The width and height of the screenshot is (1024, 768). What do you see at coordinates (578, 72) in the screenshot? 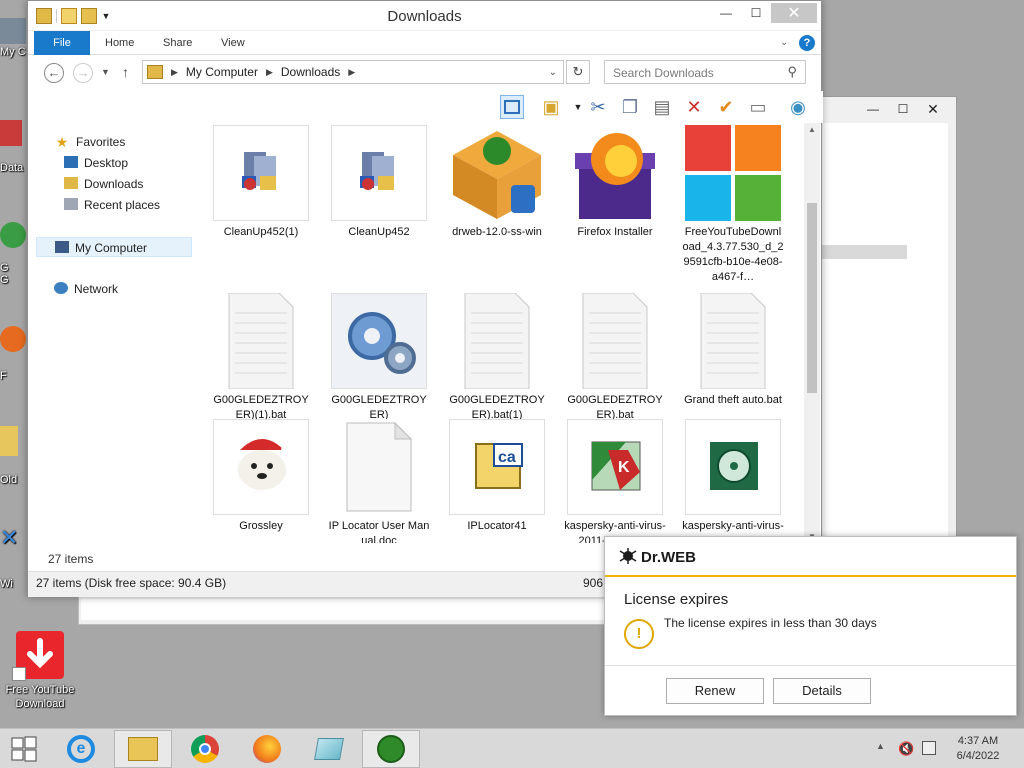
I see `refresh-button: ↻` at bounding box center [578, 72].